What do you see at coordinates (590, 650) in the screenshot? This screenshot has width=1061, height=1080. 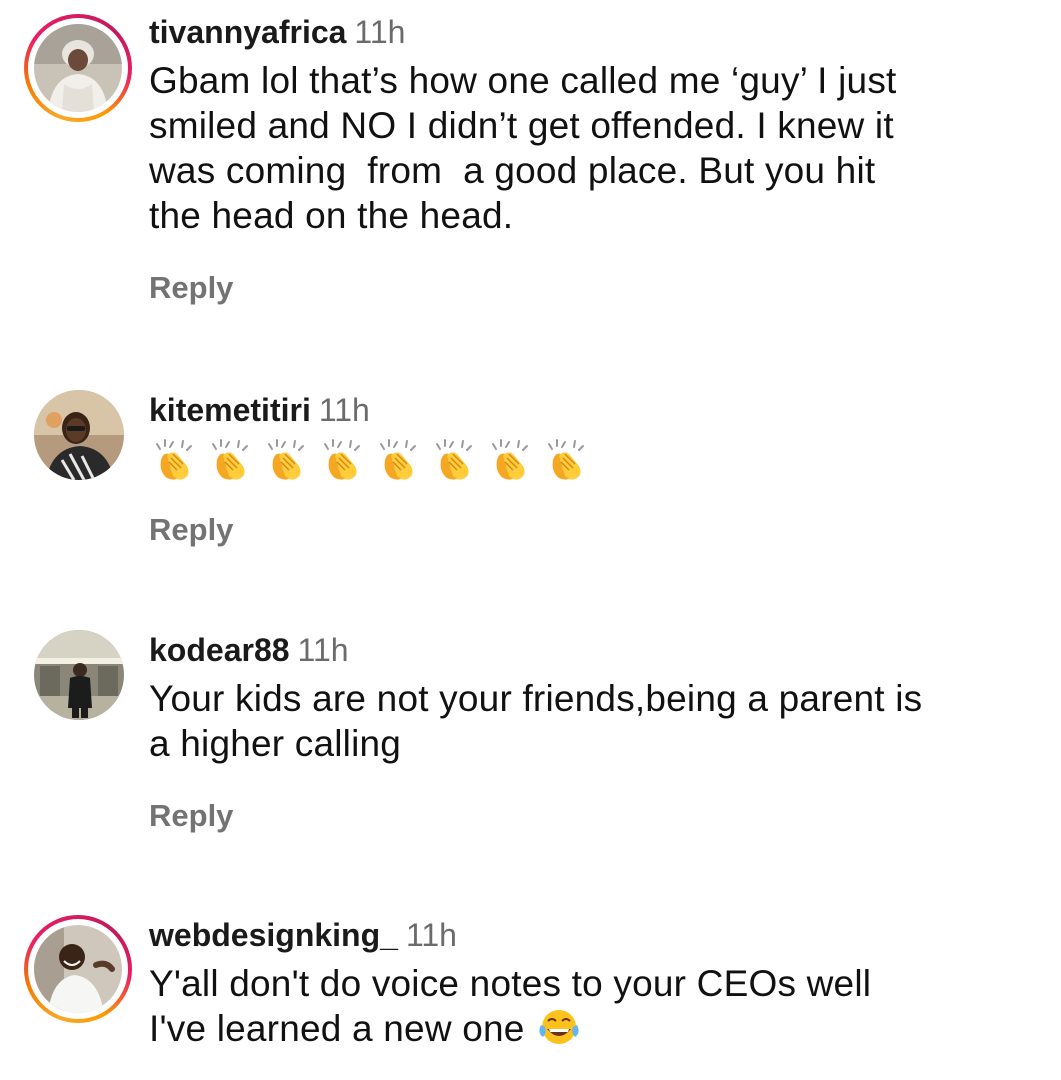 I see `comment-meta: kodear88 11h` at bounding box center [590, 650].